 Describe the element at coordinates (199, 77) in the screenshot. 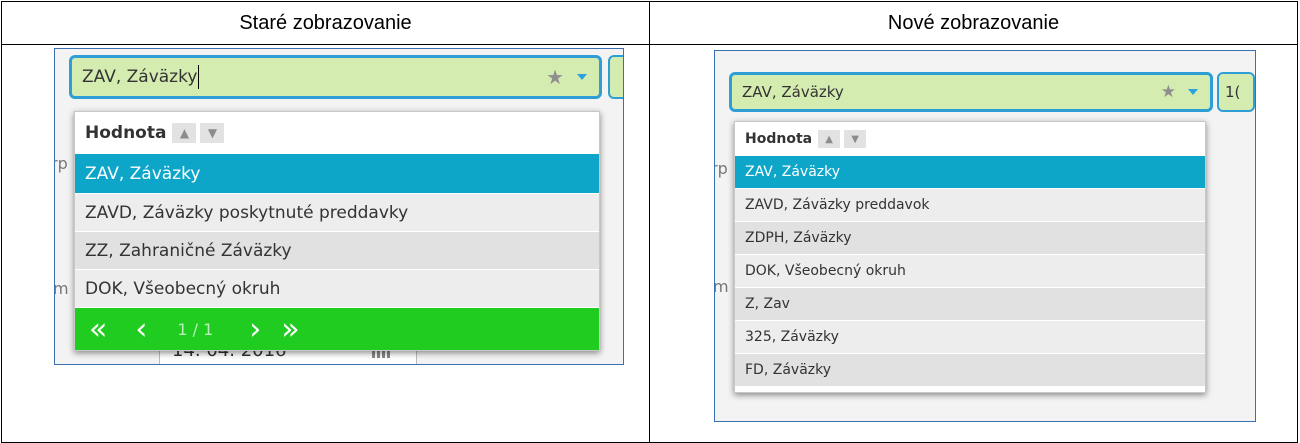

I see `text-cursor` at that location.